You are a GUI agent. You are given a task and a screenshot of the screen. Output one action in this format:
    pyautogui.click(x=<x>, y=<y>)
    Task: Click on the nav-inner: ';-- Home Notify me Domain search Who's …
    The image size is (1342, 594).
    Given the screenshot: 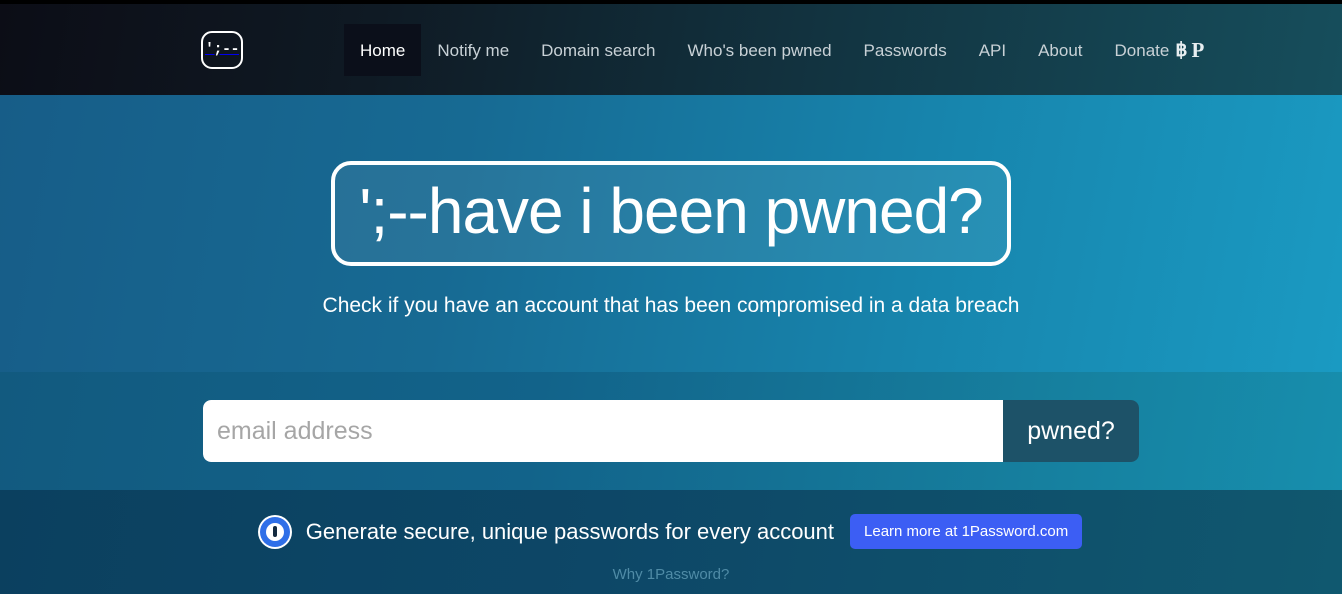 What is the action you would take?
    pyautogui.click(x=610, y=50)
    